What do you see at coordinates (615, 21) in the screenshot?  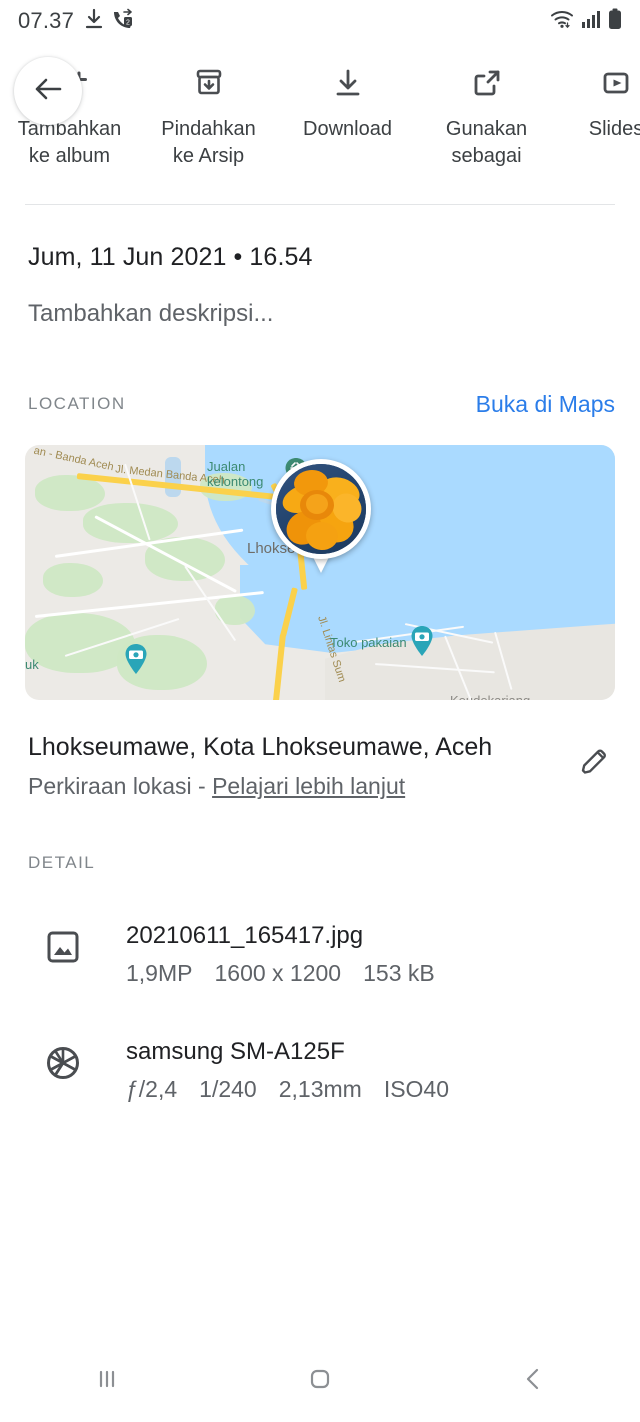 I see `battery-icon` at bounding box center [615, 21].